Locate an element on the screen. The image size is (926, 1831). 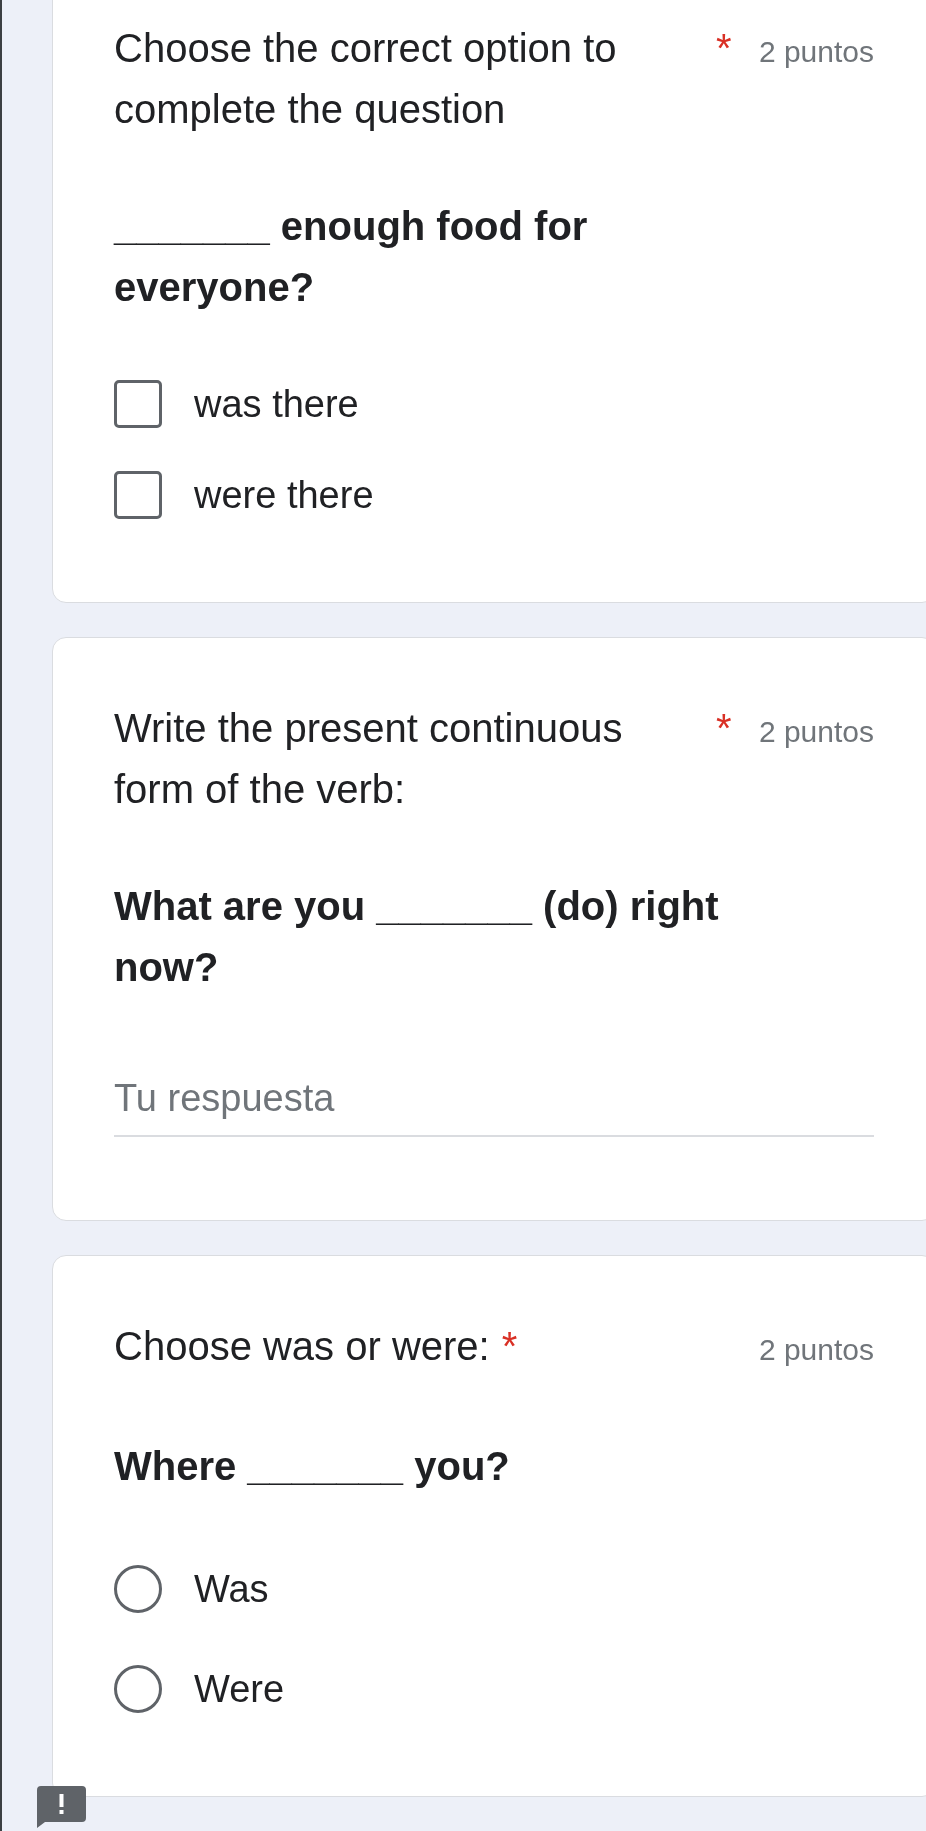
question-title: Write the present continuous form of the verb: is located at coordinates (369, 759).